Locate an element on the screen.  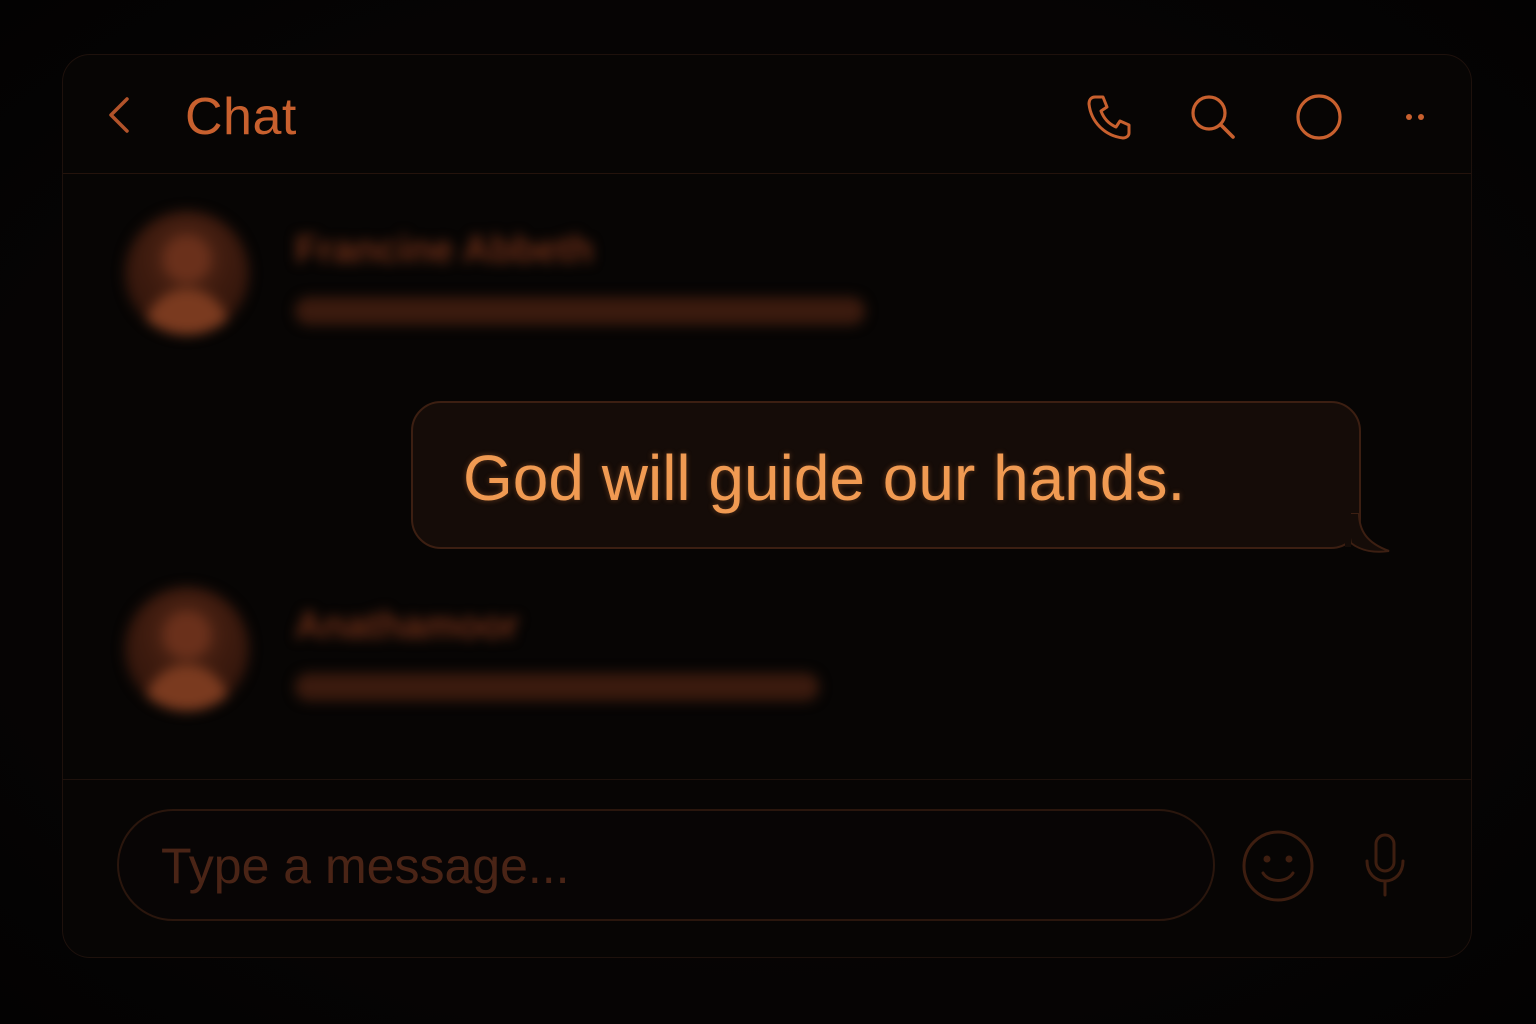
sender-name: Francine Abbeth is located at coordinates (444, 250).